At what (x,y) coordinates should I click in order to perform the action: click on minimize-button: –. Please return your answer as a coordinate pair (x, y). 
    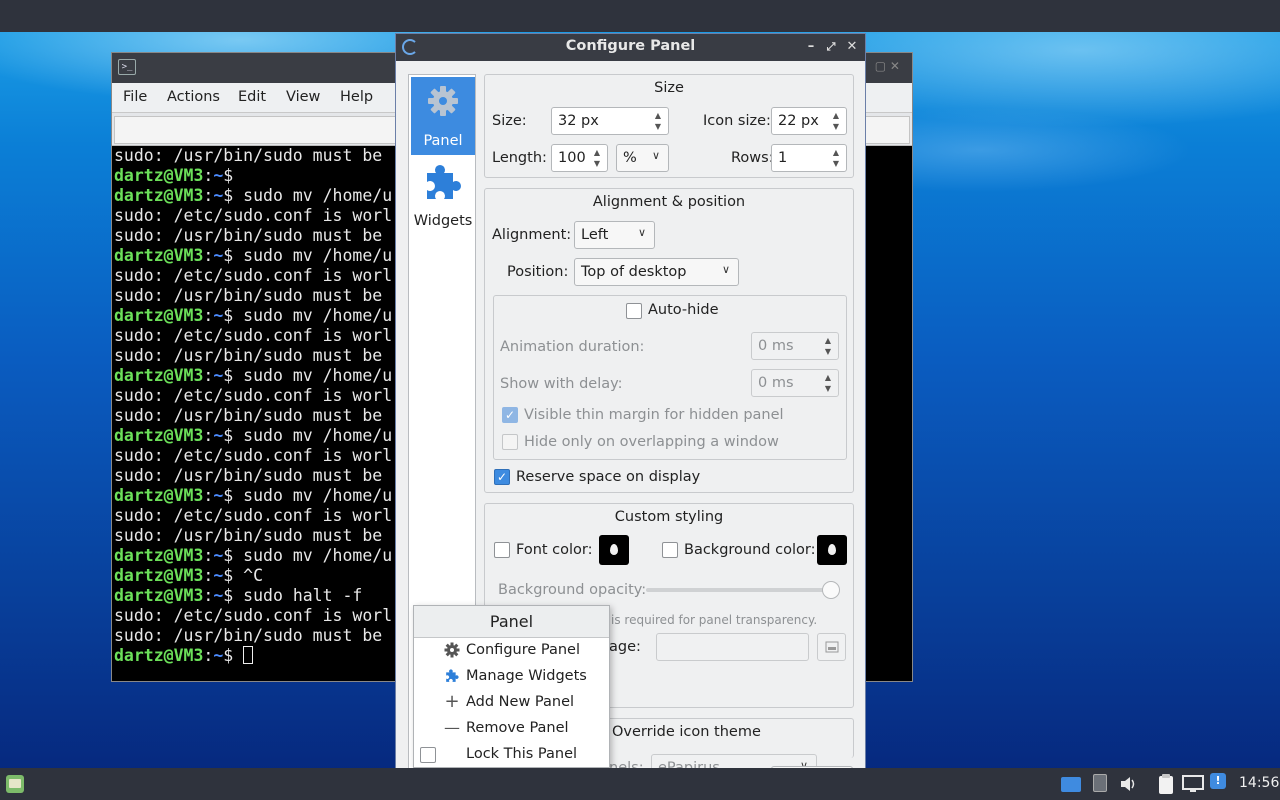
    Looking at the image, I should click on (811, 47).